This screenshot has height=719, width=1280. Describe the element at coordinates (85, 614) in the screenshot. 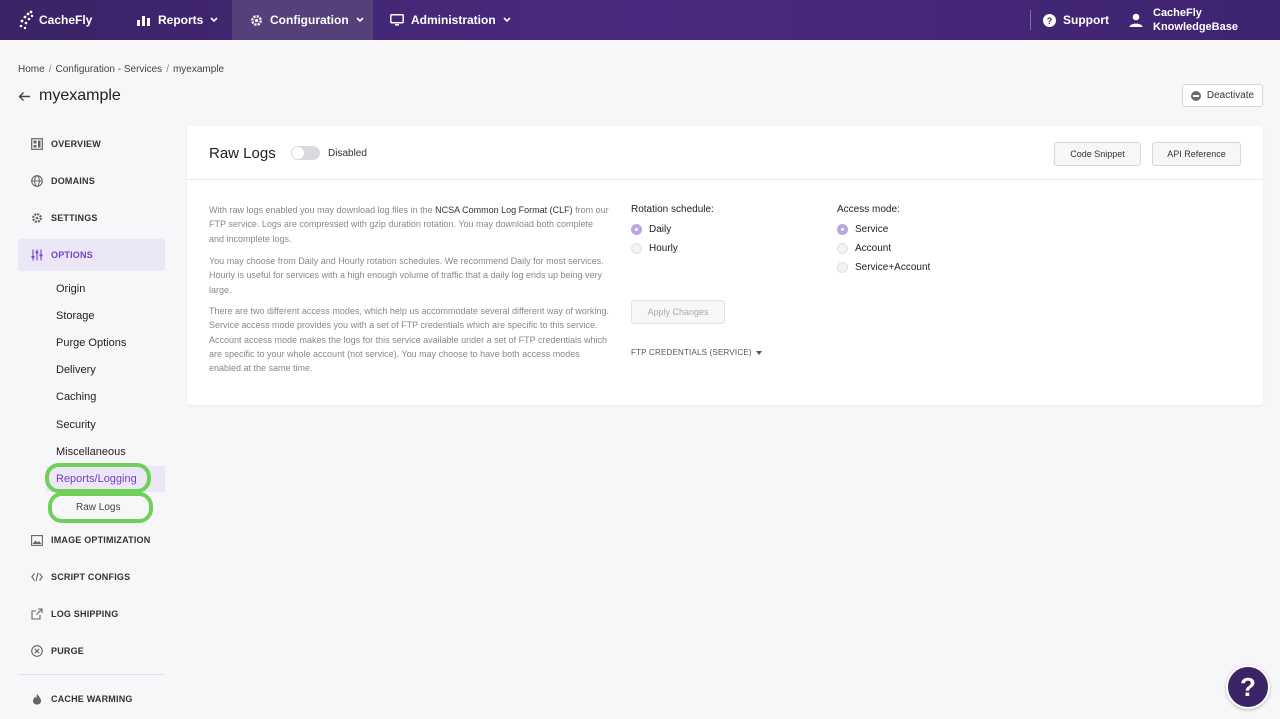

I see `sidebar-item-label: LOG SHIPPING` at that location.